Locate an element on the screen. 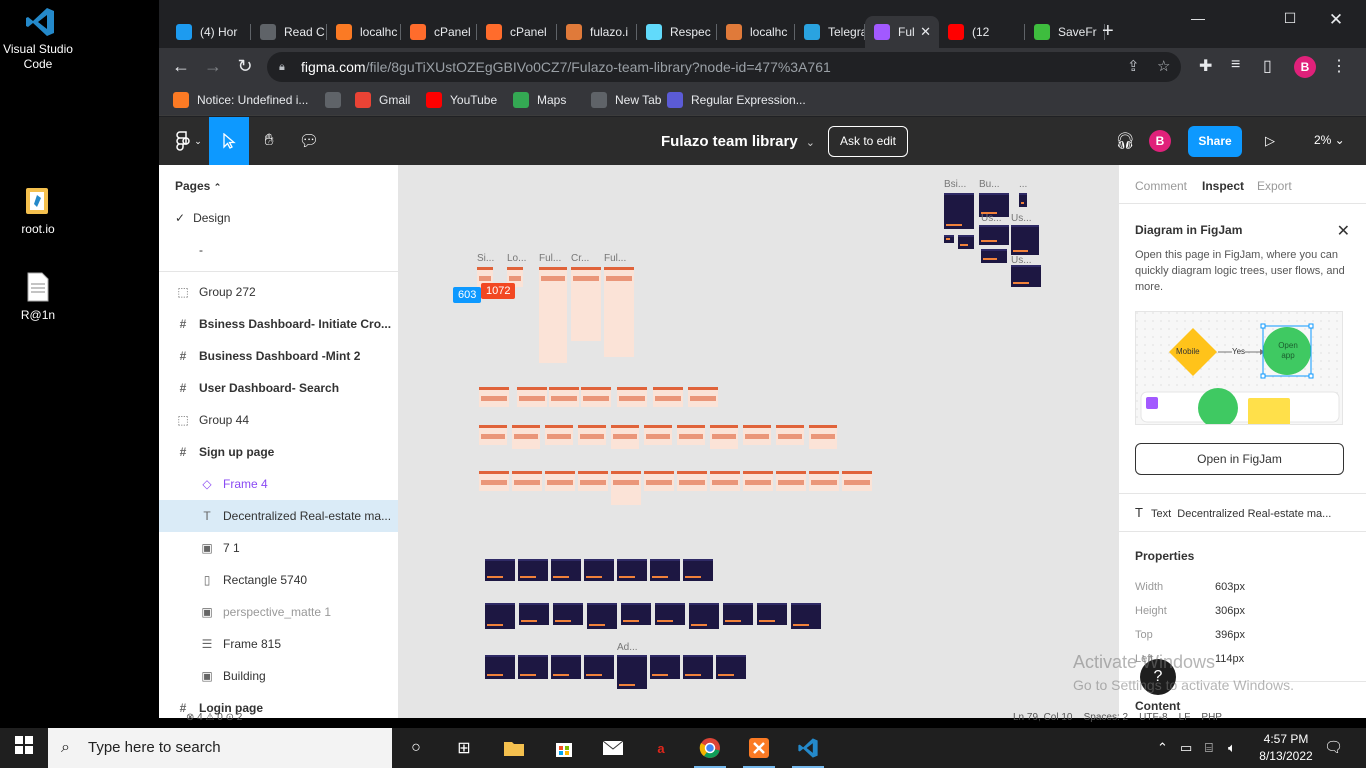 This screenshot has width=1366, height=768. share-page-icon: ⇪ is located at coordinates (1133, 67).